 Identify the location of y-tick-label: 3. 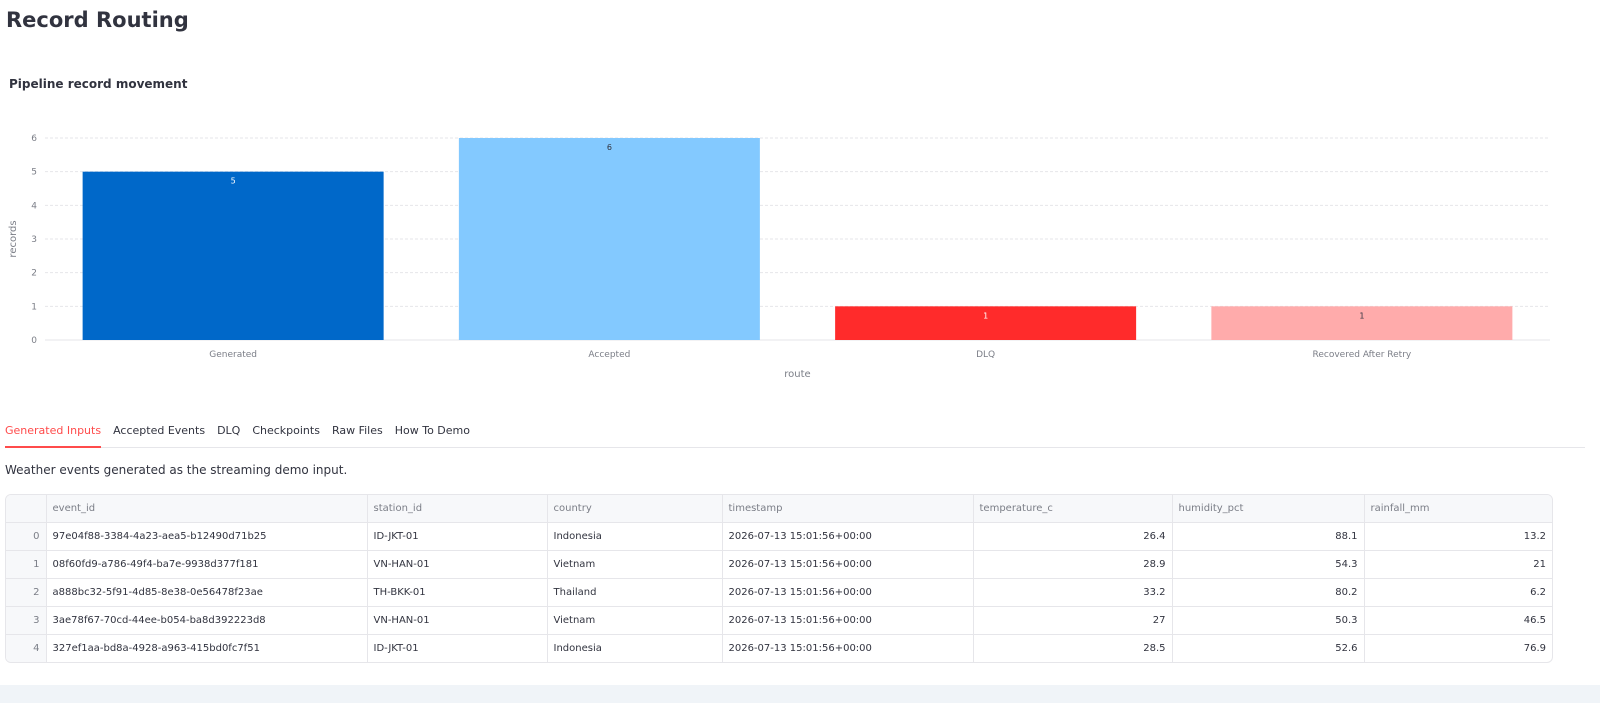
(34, 240).